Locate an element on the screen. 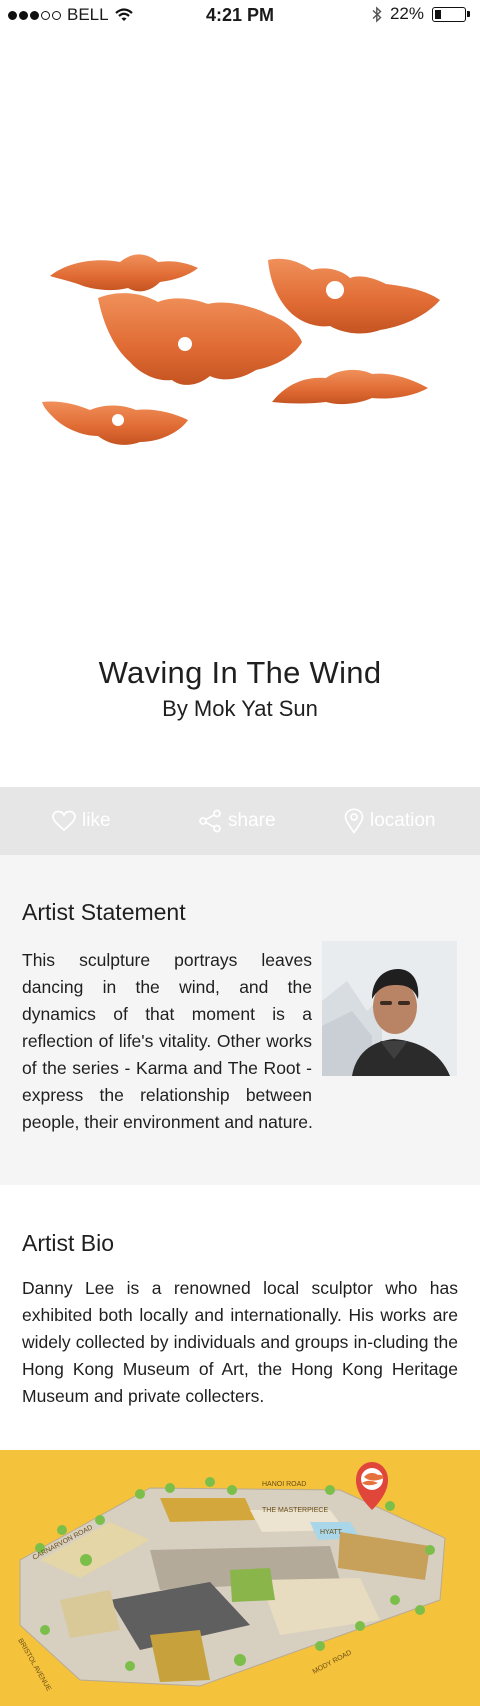 This screenshot has width=480, height=1706. battery-icon is located at coordinates (451, 14).